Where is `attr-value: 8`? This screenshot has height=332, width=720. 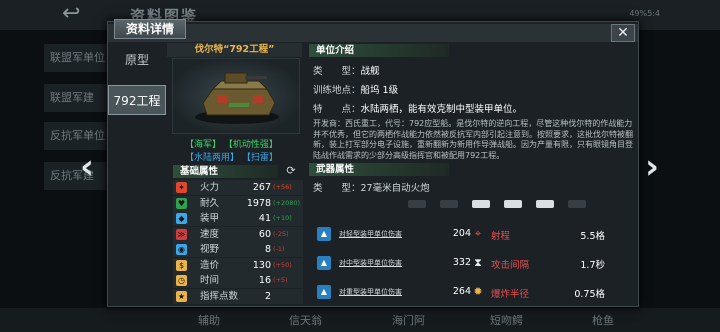 attr-value: 8 is located at coordinates (267, 249).